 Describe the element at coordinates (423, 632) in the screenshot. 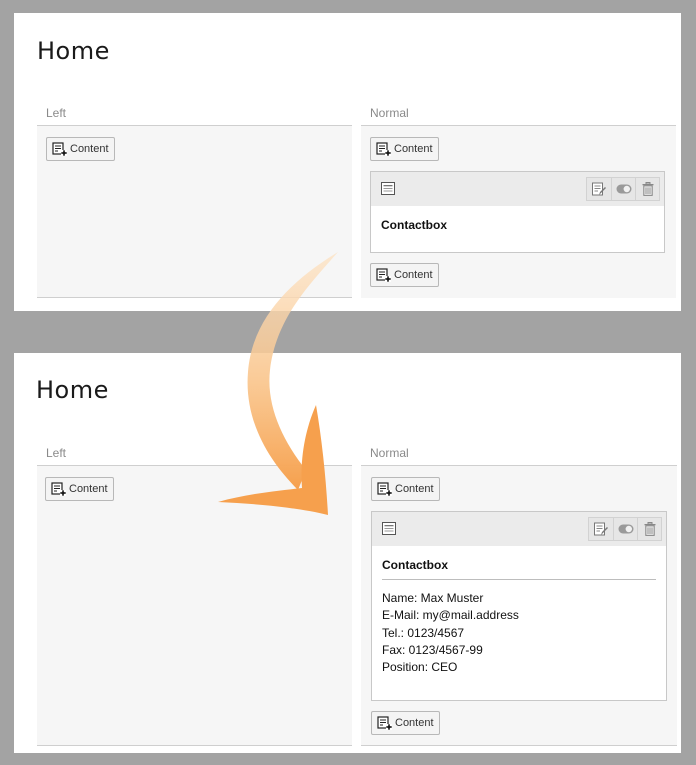

I see `contact-phone: Tel.: 0123/4567` at that location.